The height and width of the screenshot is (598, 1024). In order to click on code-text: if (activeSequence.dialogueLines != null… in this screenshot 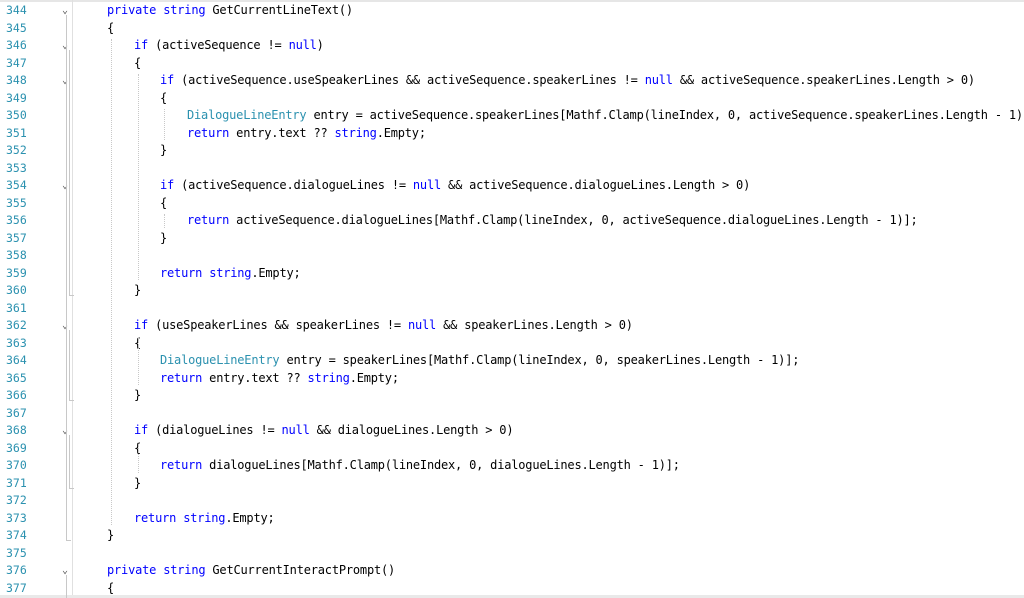, I will do `click(455, 186)`.